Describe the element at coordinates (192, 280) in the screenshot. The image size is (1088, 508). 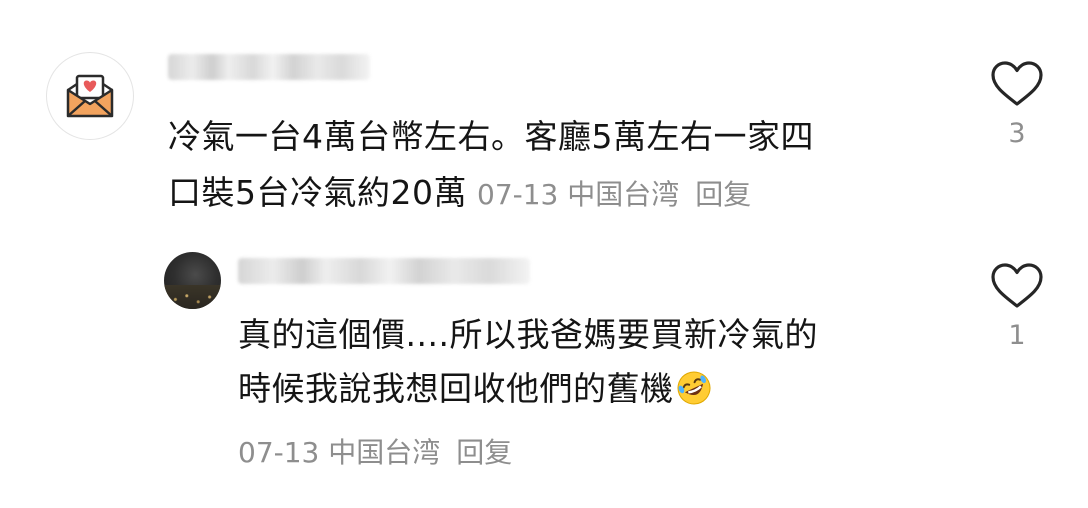
I see `reply-avatar` at that location.